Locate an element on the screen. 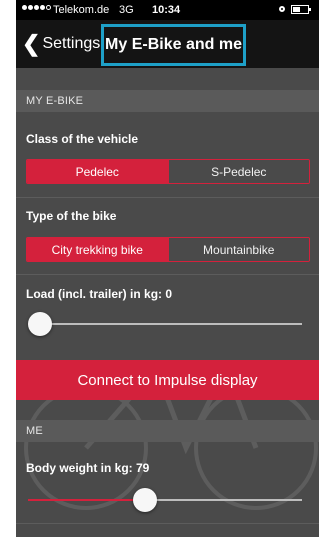 The image size is (324, 537). title-highlight-box: My E-Bike and me is located at coordinates (173, 45).